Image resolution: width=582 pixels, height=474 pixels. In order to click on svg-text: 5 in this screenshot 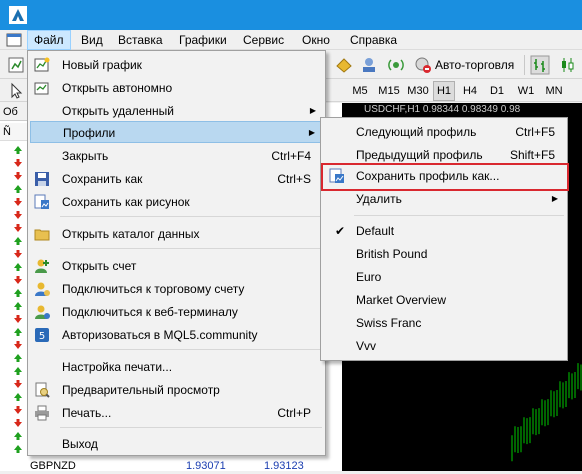, I will do `click(42, 336)`.